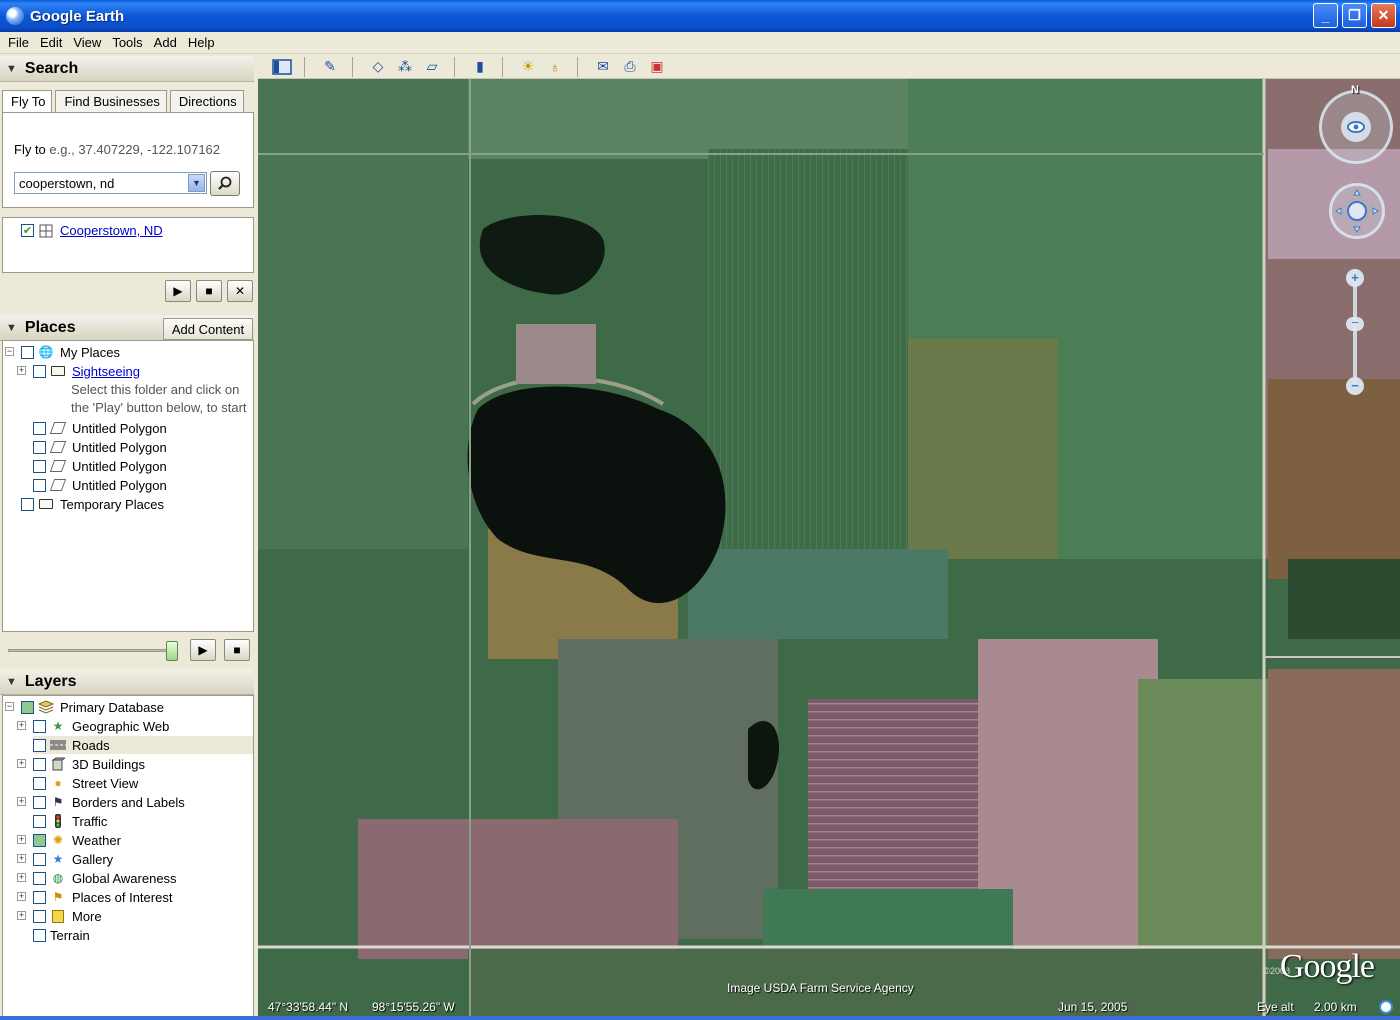 This screenshot has height=1020, width=1400. I want to click on minimize-button: _, so click(1325, 15).